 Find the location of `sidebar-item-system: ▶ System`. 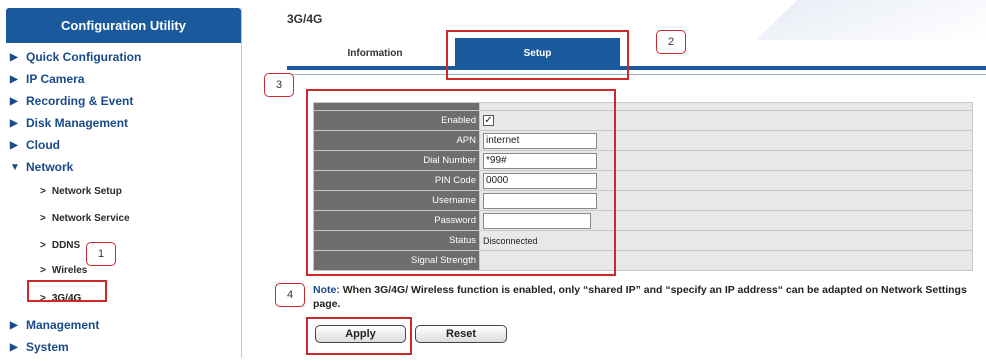

sidebar-item-system: ▶ System is located at coordinates (39, 347).